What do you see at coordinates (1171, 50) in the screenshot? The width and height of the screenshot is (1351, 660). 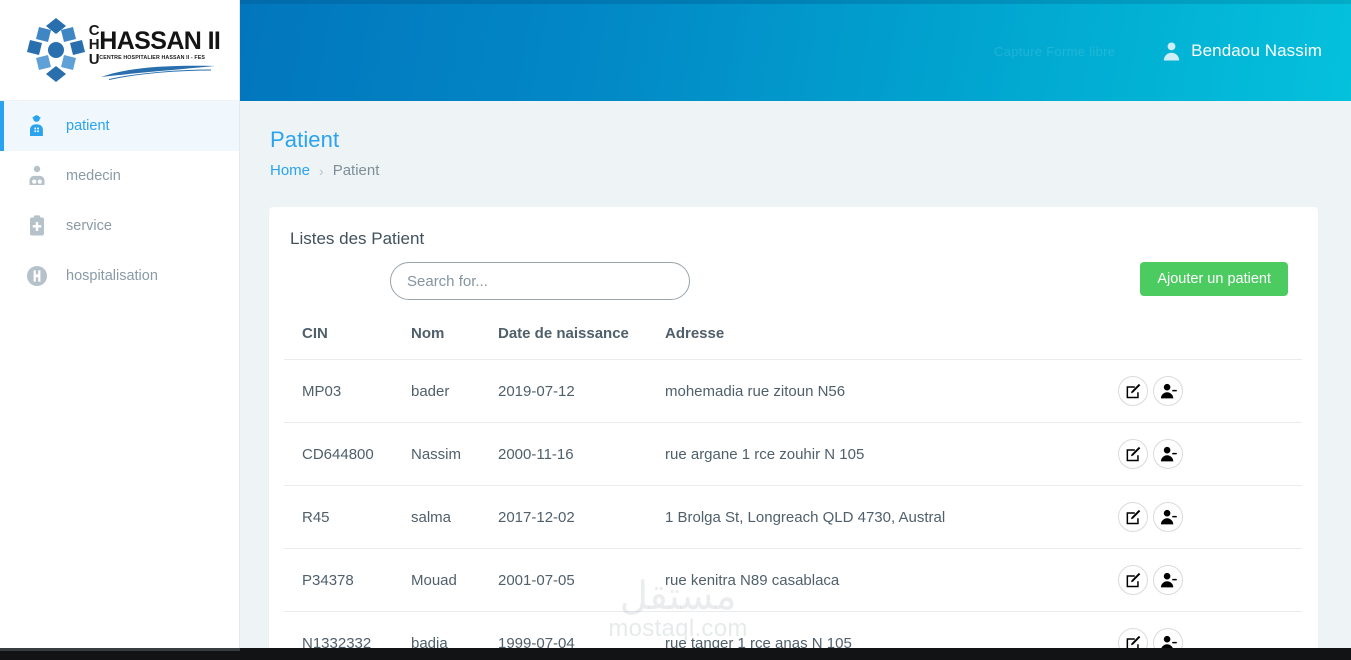 I see `user-avatar-icon` at bounding box center [1171, 50].